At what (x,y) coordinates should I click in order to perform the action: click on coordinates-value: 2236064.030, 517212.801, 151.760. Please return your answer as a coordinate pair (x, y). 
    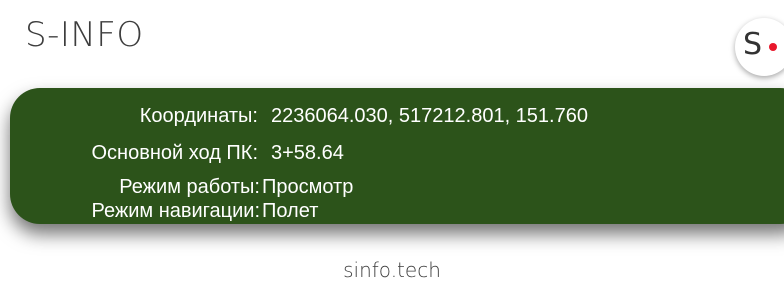
    Looking at the image, I should click on (429, 116).